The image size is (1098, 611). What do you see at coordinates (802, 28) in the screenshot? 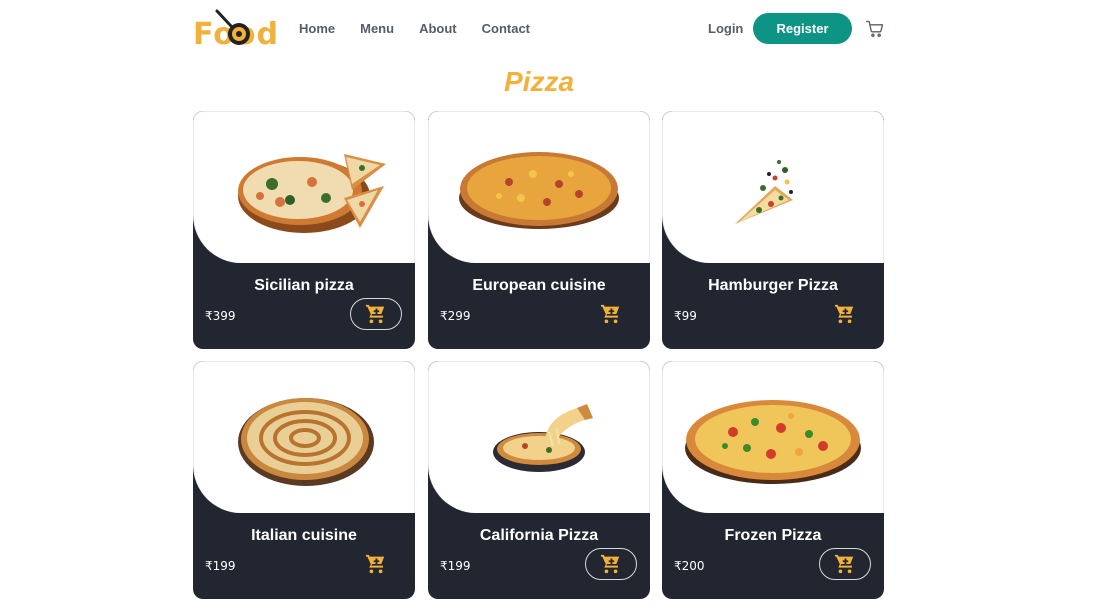
I see `register-button: Register` at bounding box center [802, 28].